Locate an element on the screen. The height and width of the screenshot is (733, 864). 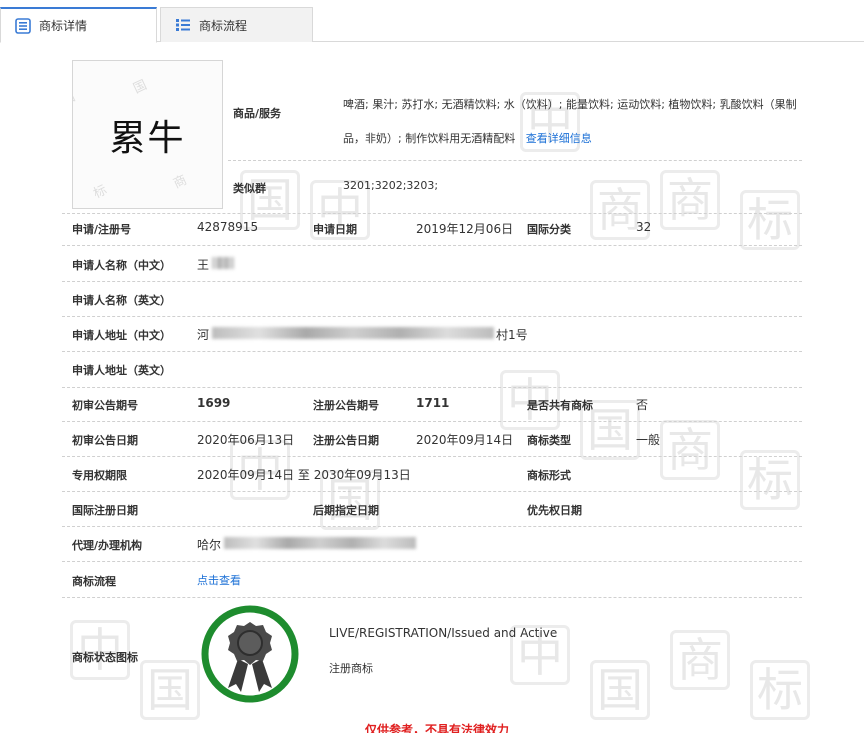
tm-form-label: 商标形式 is located at coordinates (549, 475).